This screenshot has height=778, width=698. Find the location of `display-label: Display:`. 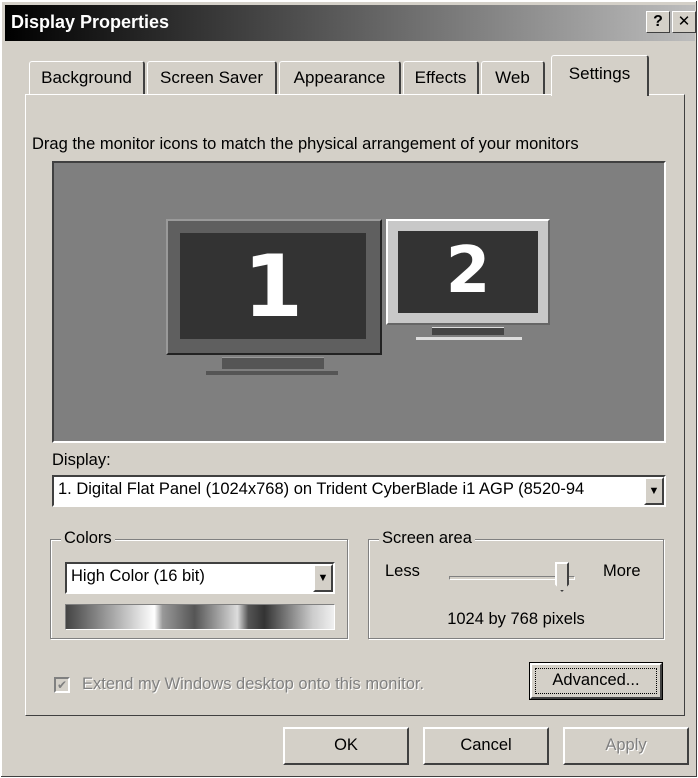

display-label: Display: is located at coordinates (81, 460).